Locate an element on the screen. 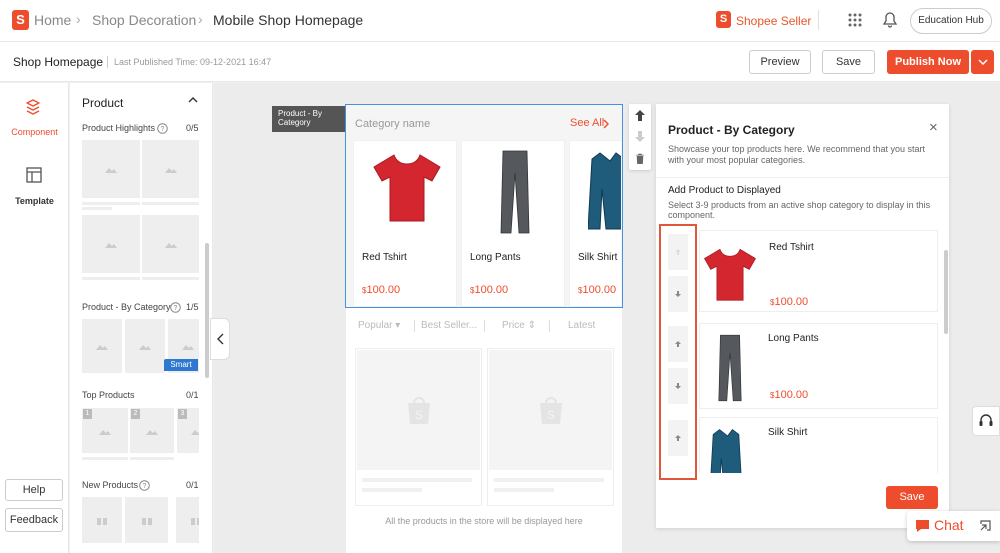  chevron-up-icon is located at coordinates (193, 100).